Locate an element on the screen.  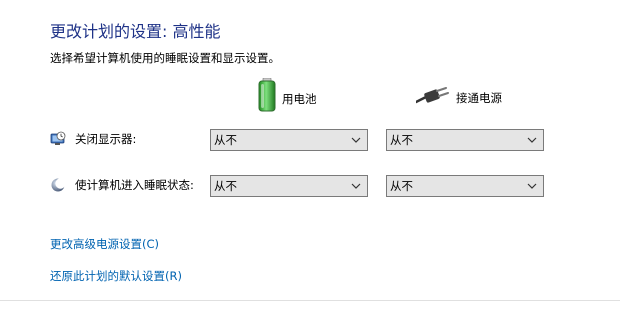
setting-label-sleep: 使计算机进入睡眠状态: is located at coordinates (134, 185).